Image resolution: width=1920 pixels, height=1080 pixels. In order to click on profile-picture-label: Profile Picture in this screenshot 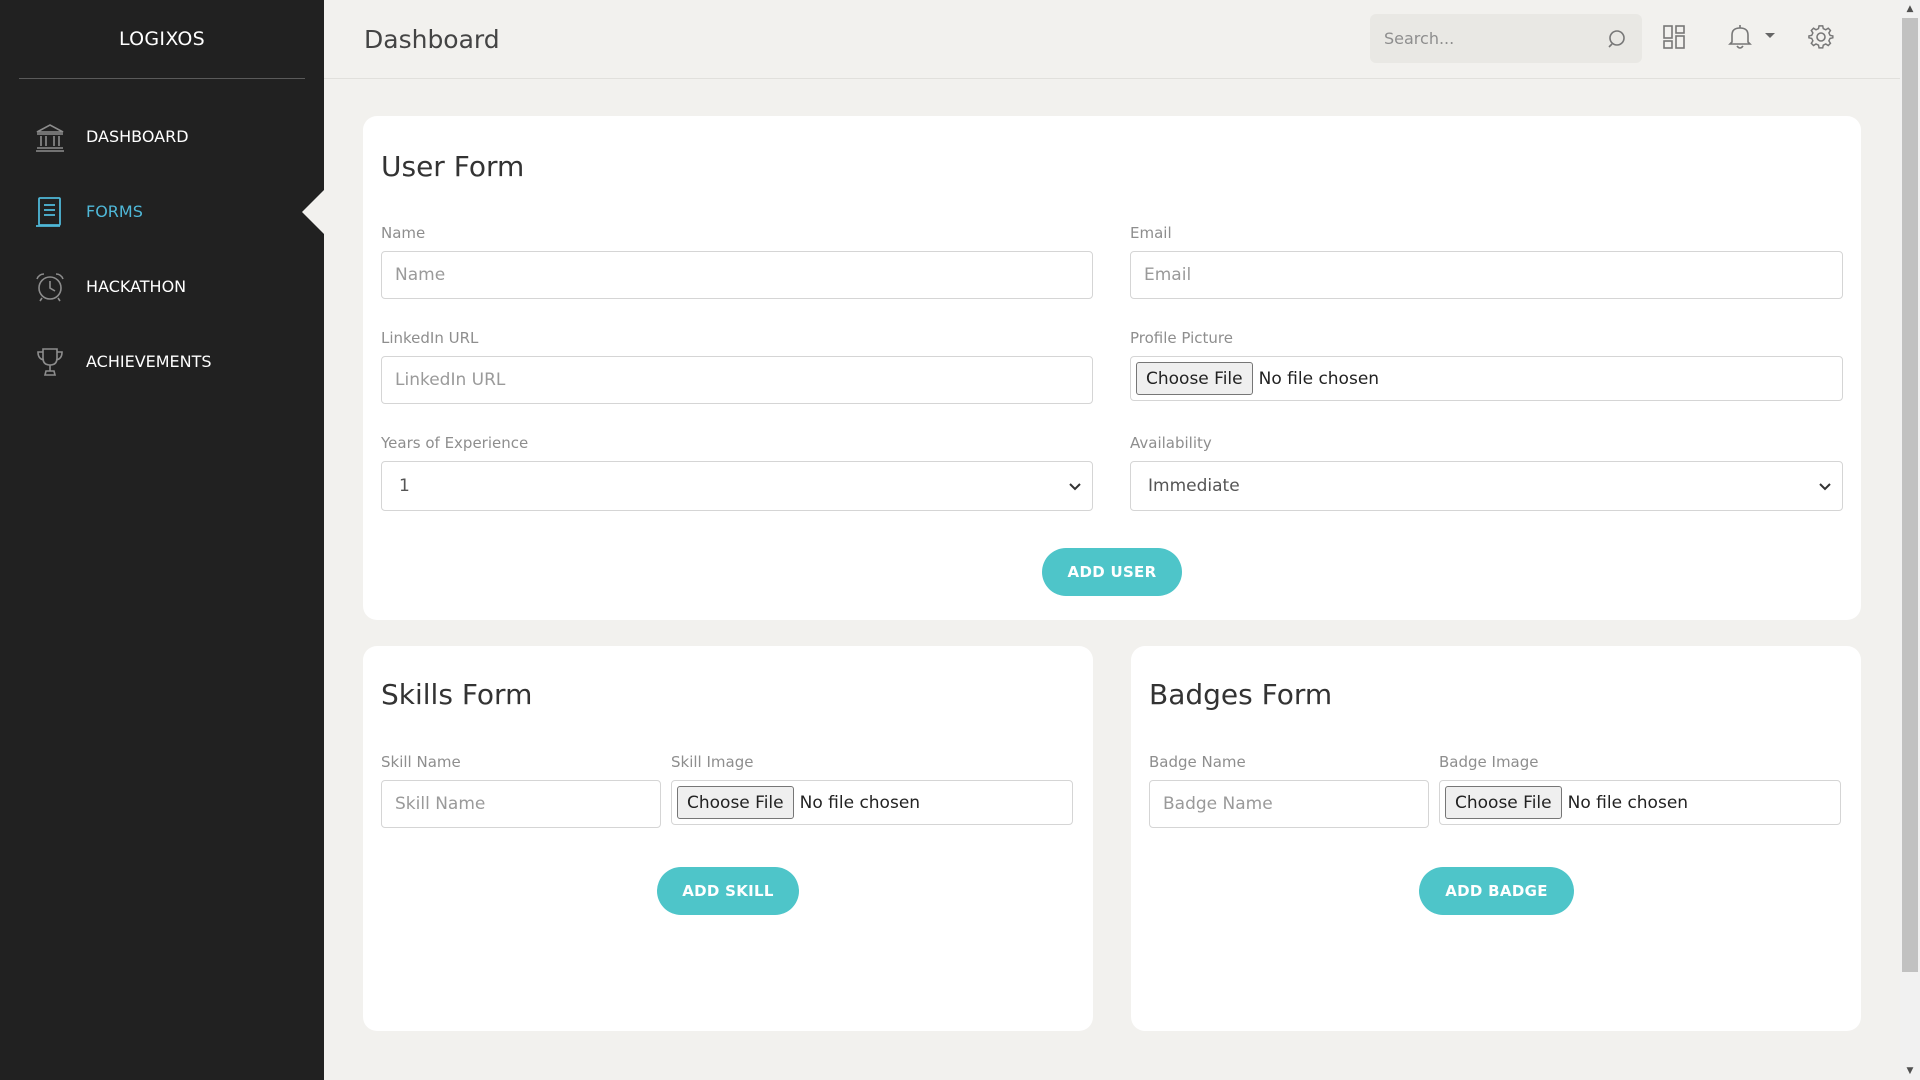, I will do `click(1181, 338)`.